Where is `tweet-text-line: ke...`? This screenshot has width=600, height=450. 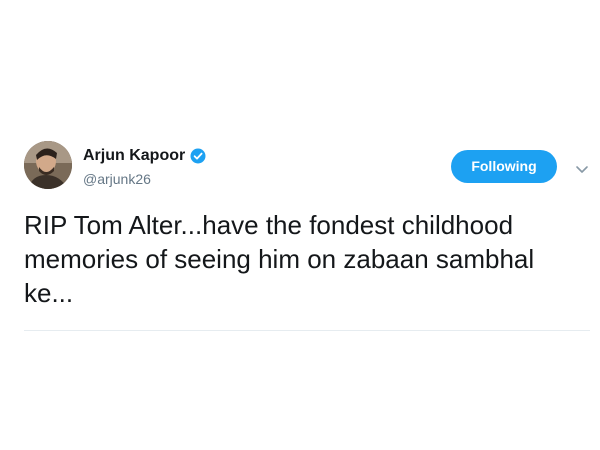
tweet-text-line: ke... is located at coordinates (49, 293).